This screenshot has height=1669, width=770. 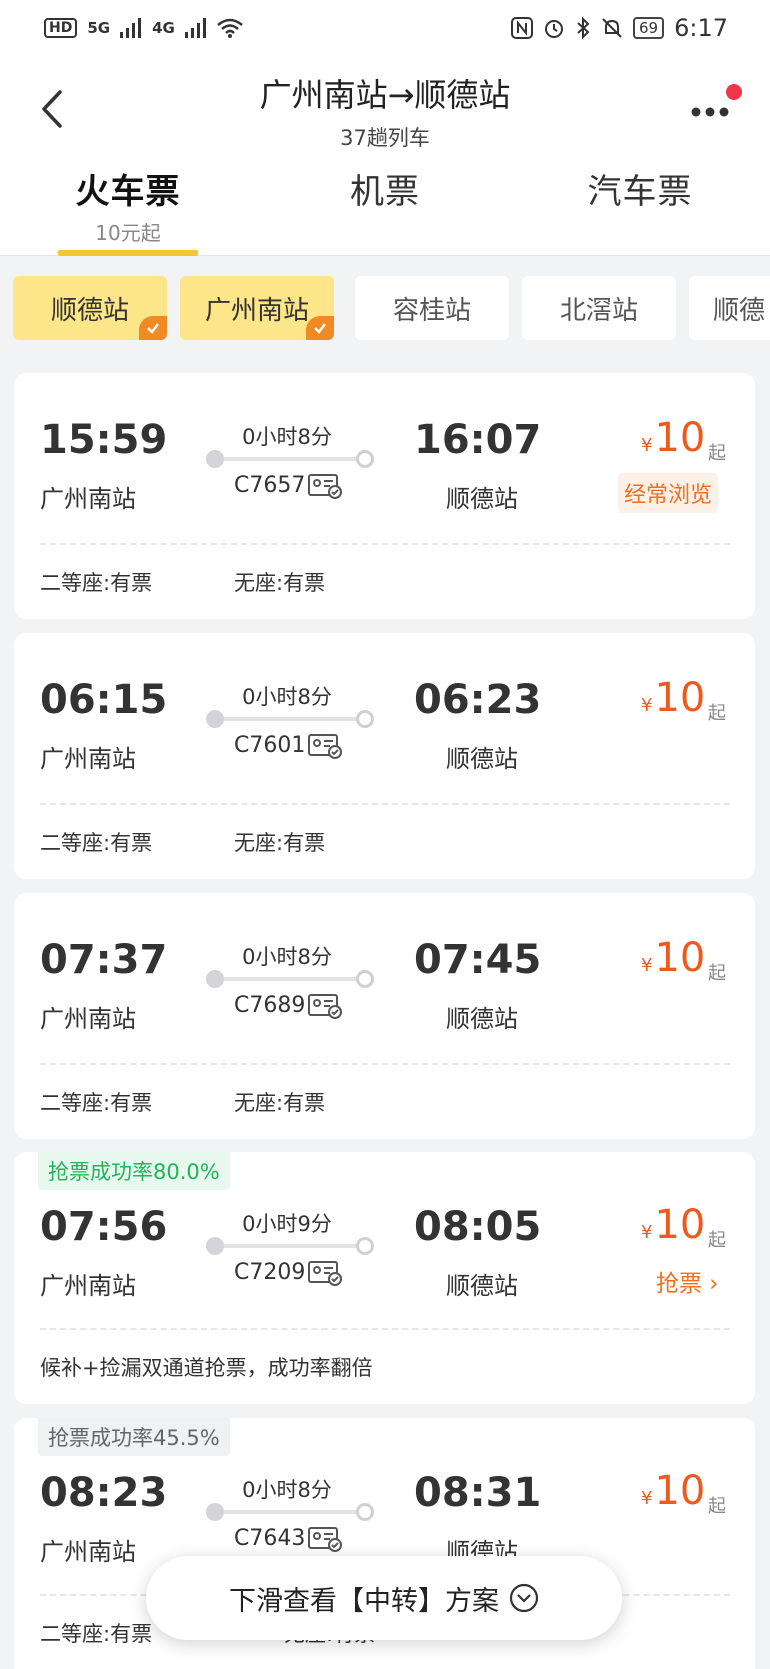 What do you see at coordinates (287, 1224) in the screenshot?
I see `duration: 0小时9分` at bounding box center [287, 1224].